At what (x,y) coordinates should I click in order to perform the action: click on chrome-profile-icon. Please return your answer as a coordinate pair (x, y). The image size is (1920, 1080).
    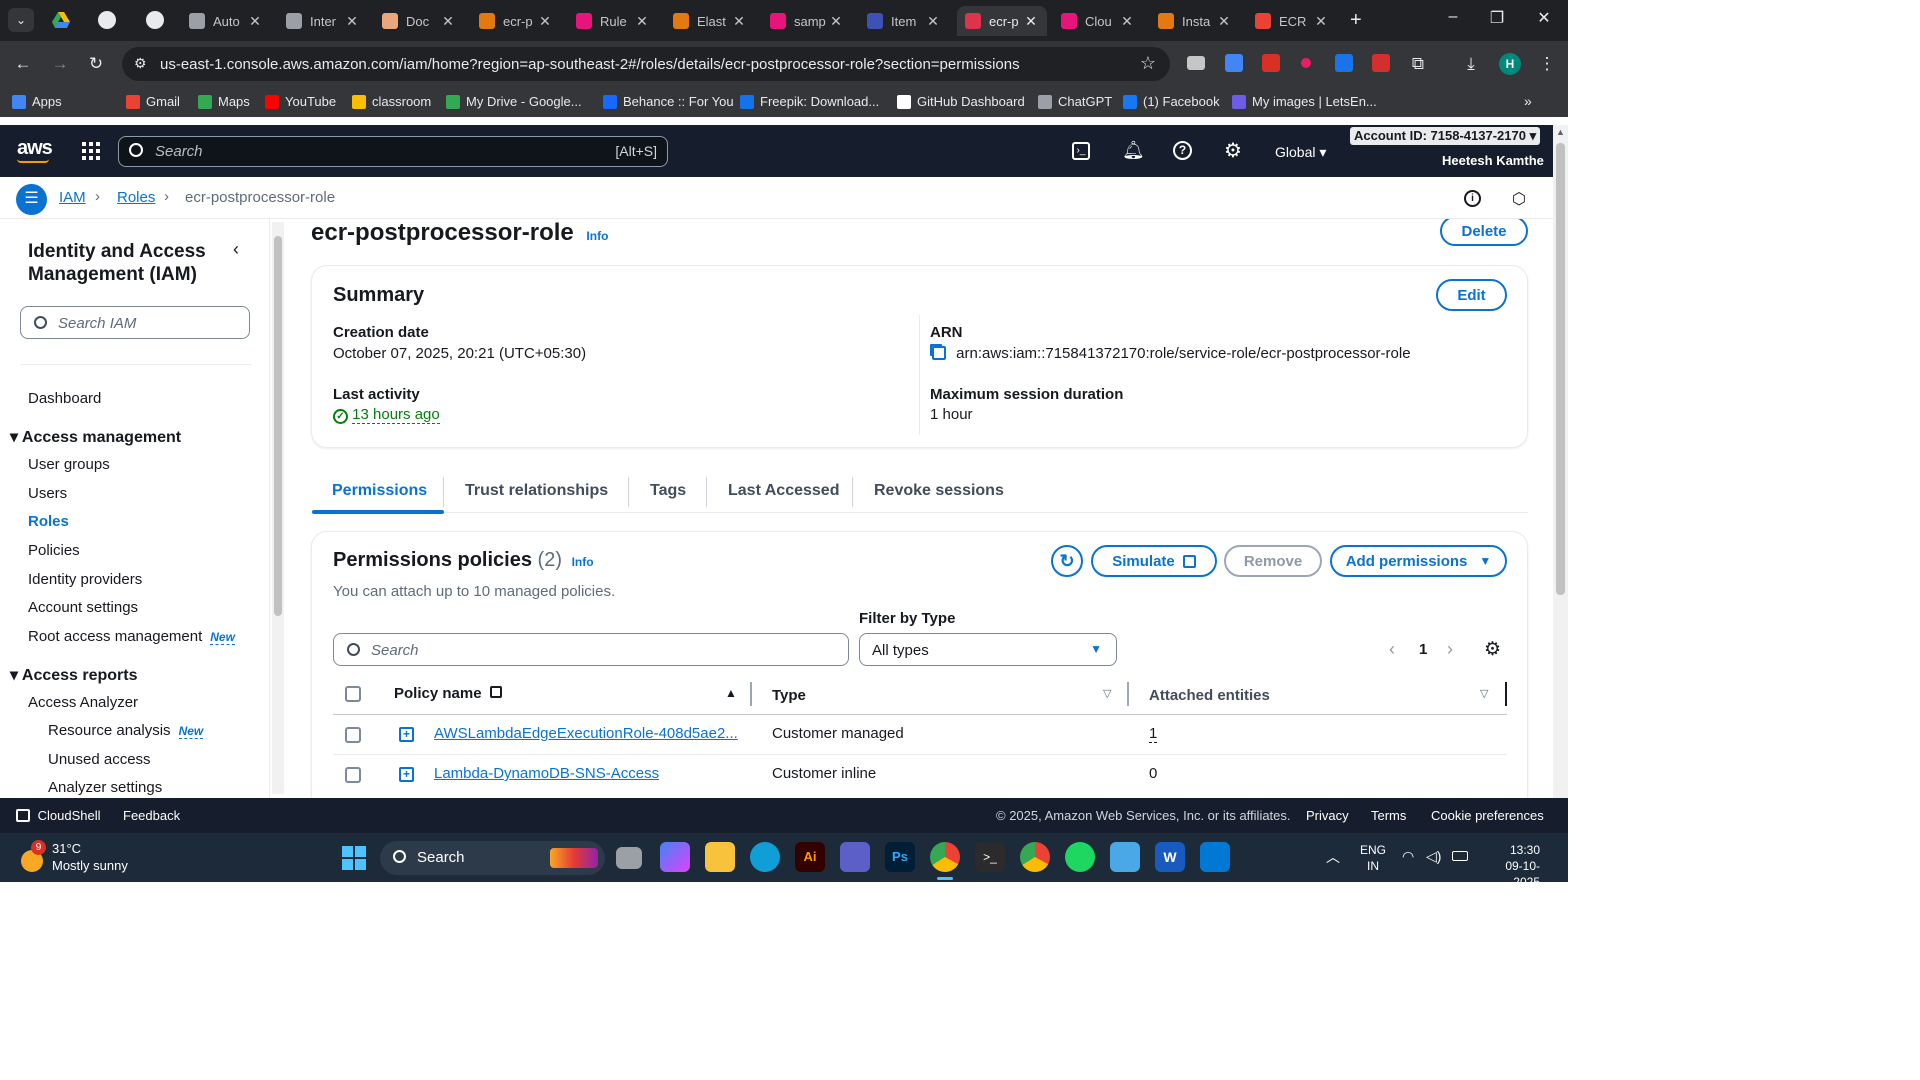
    Looking at the image, I should click on (1035, 857).